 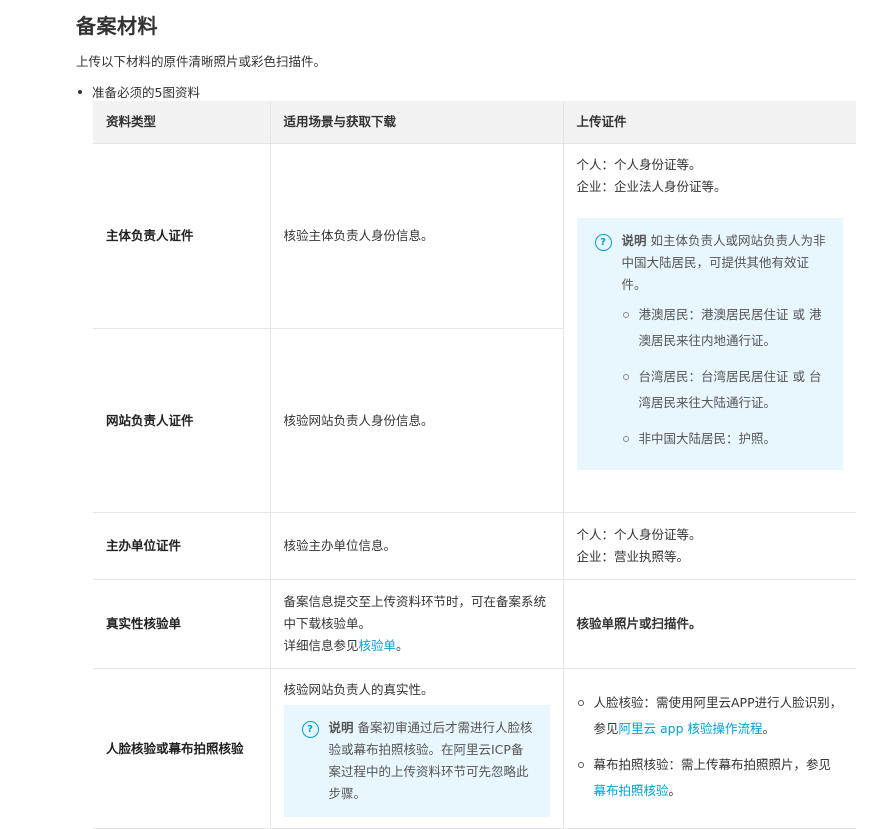 I want to click on row-scene-cell: 核验网站负责人身份信息。, so click(x=416, y=420).